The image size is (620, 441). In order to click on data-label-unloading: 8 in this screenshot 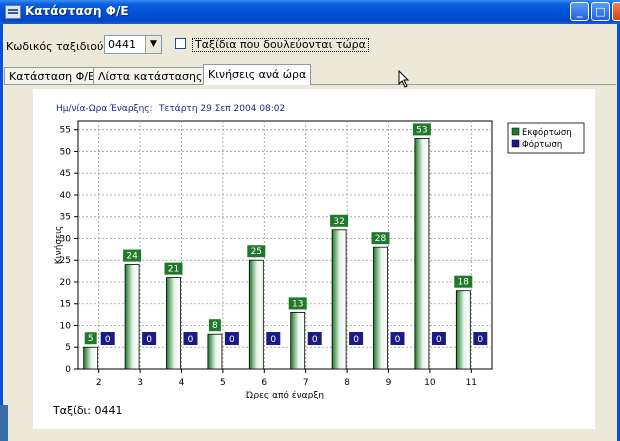, I will do `click(215, 326)`.